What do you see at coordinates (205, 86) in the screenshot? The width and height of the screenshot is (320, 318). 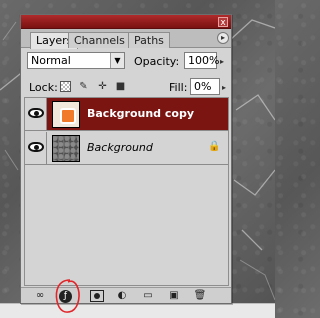 I see `fill-field: 0%` at bounding box center [205, 86].